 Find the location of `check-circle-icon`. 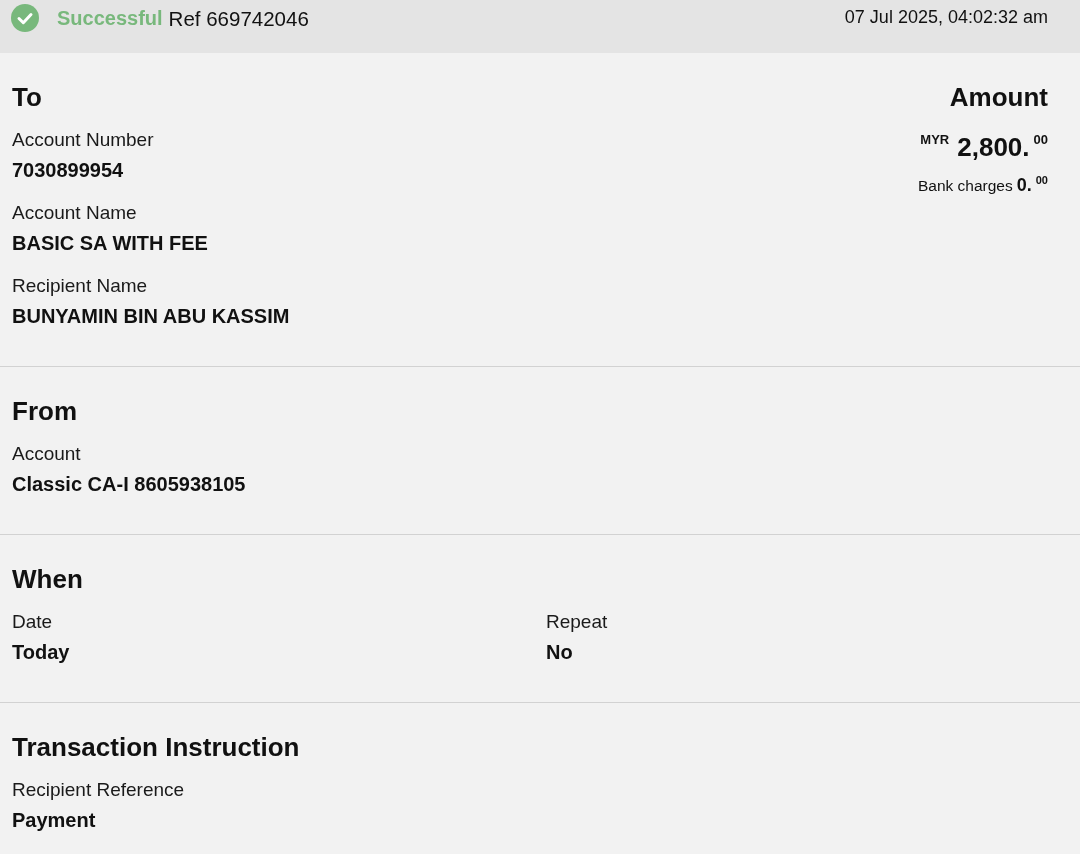

check-circle-icon is located at coordinates (25, 18).